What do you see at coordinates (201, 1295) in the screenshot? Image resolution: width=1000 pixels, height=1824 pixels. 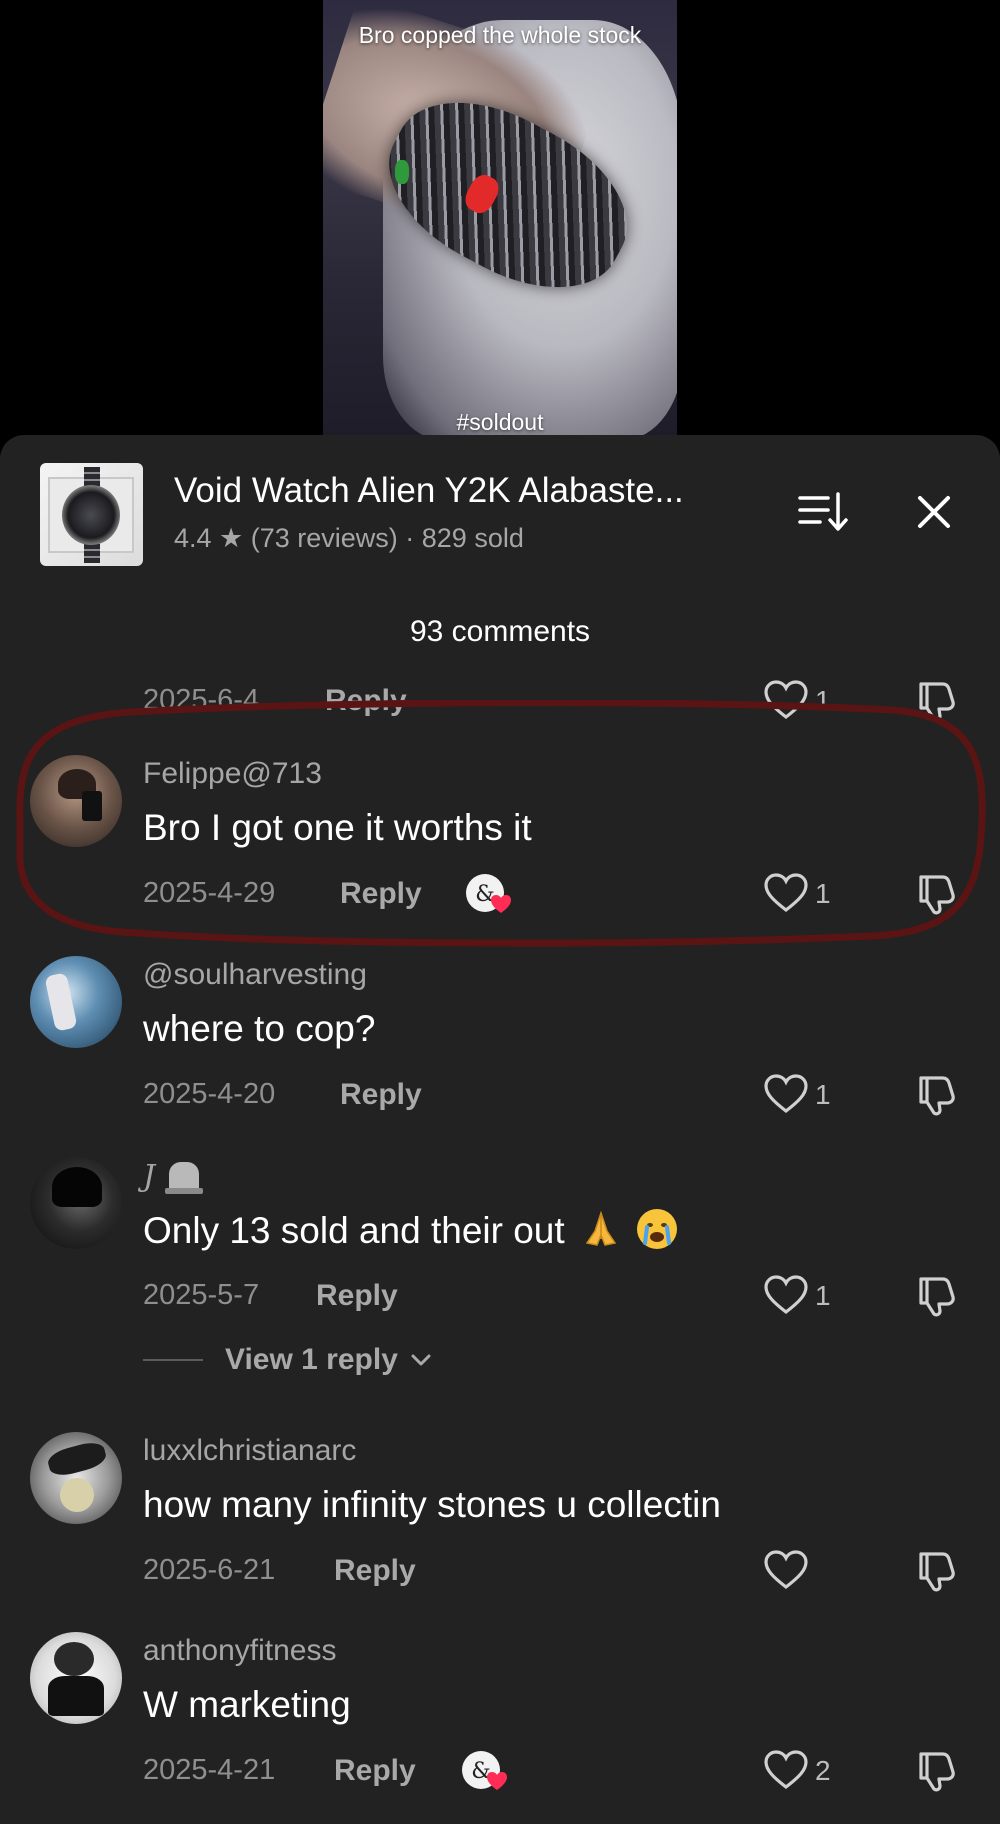 I see `comment-date: 2025-5-7` at bounding box center [201, 1295].